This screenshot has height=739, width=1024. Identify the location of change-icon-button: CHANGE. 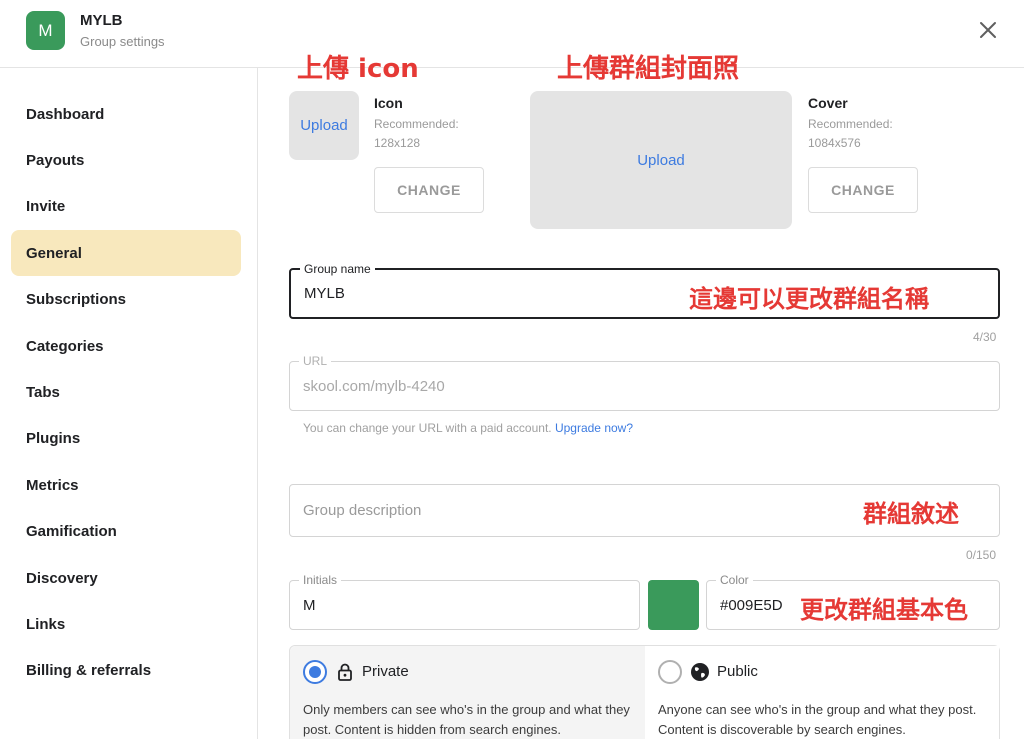
(429, 190).